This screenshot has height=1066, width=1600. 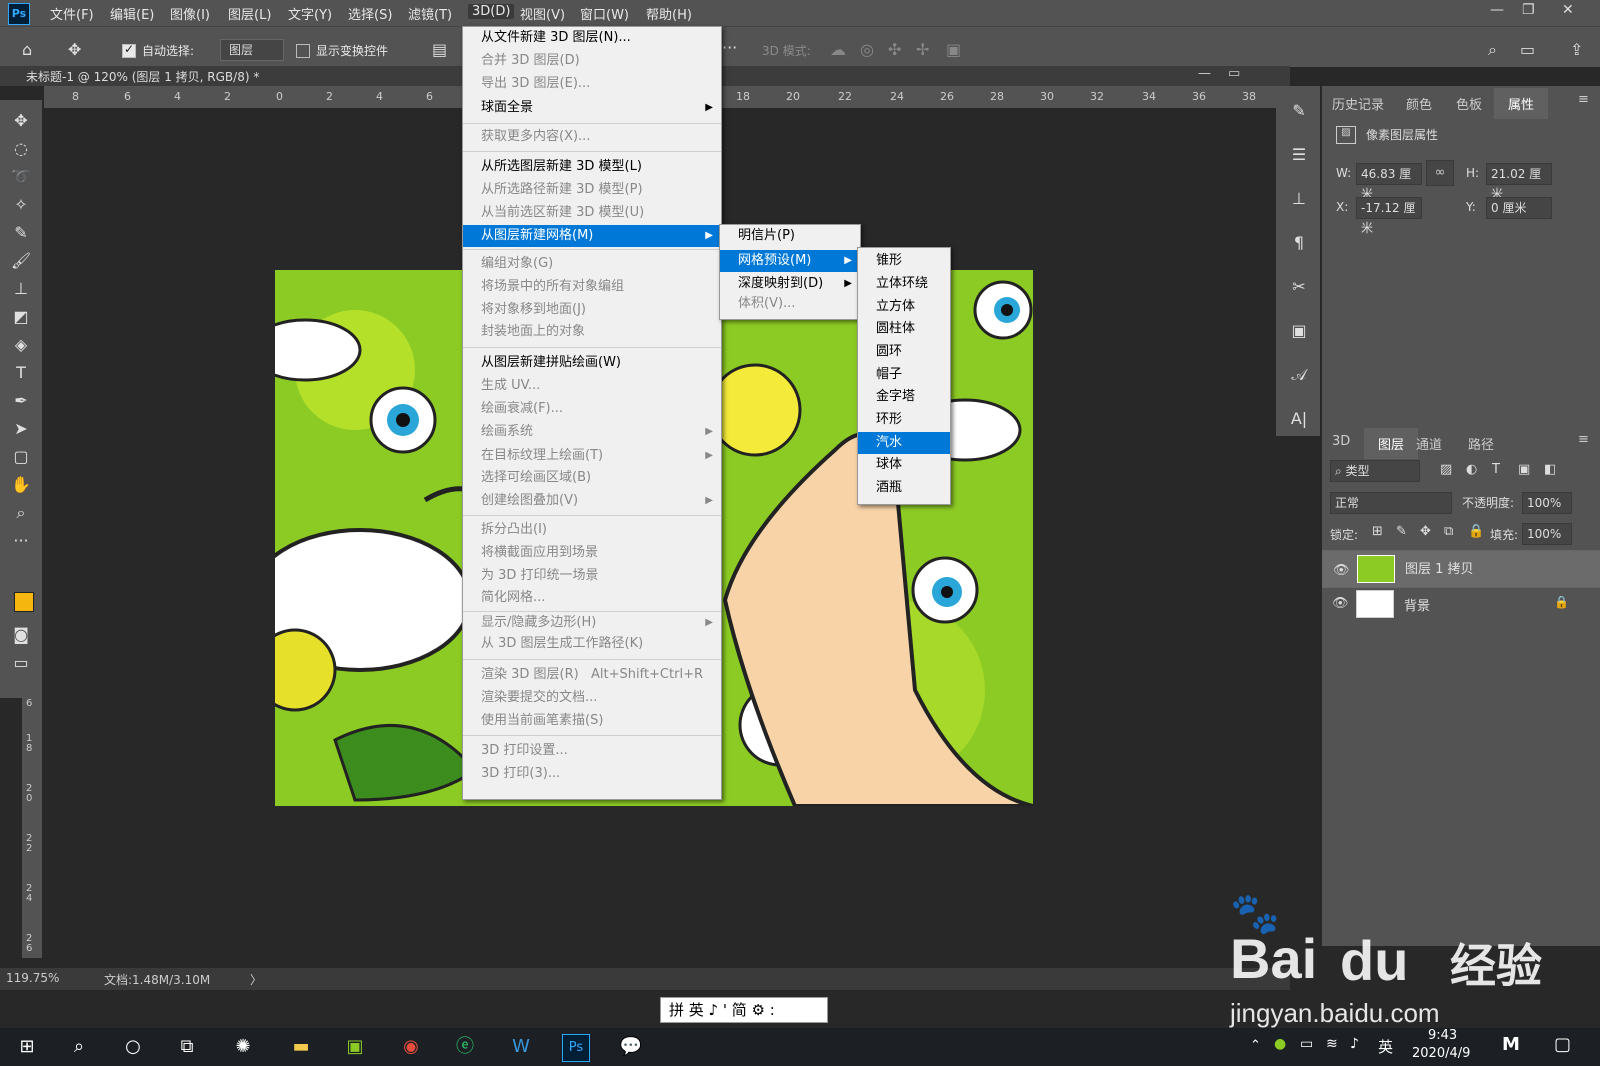 What do you see at coordinates (21, 541) in the screenshot?
I see `more-tools-icon: ···` at bounding box center [21, 541].